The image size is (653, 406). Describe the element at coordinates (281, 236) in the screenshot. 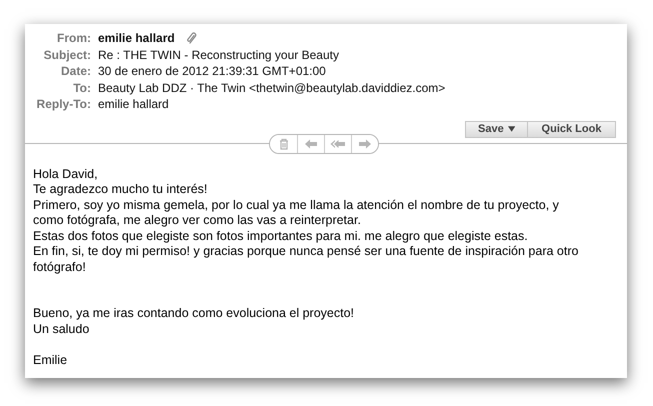

I see `message-line: Estas dos fotos que elegiste son fotos importantes para mi. me alegro que elegiste estas.` at that location.